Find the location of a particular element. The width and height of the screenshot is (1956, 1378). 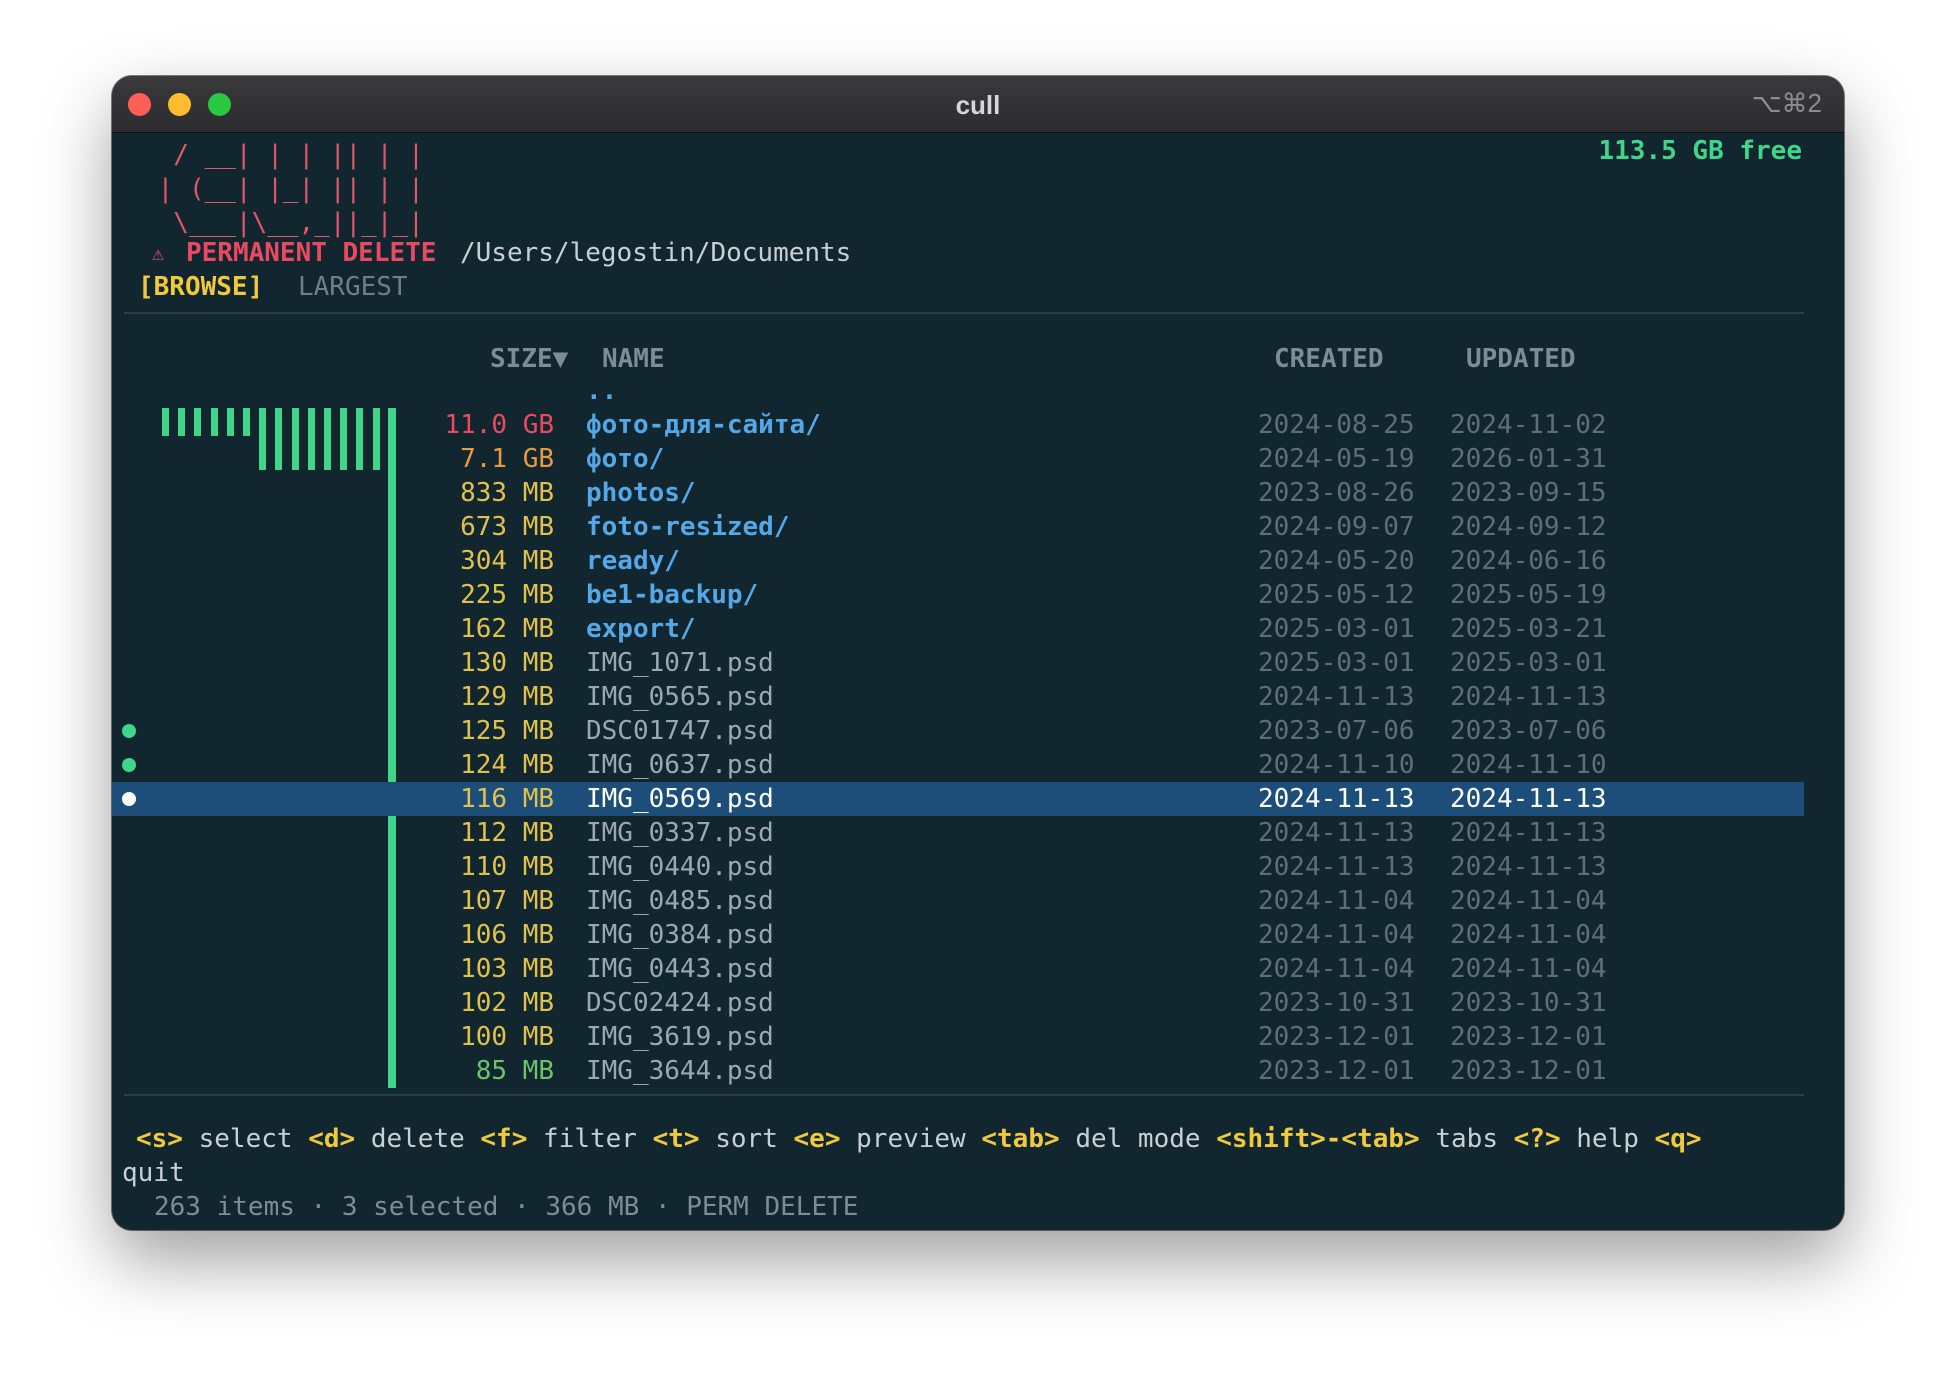

file-size: 100 MB is located at coordinates (507, 1037).